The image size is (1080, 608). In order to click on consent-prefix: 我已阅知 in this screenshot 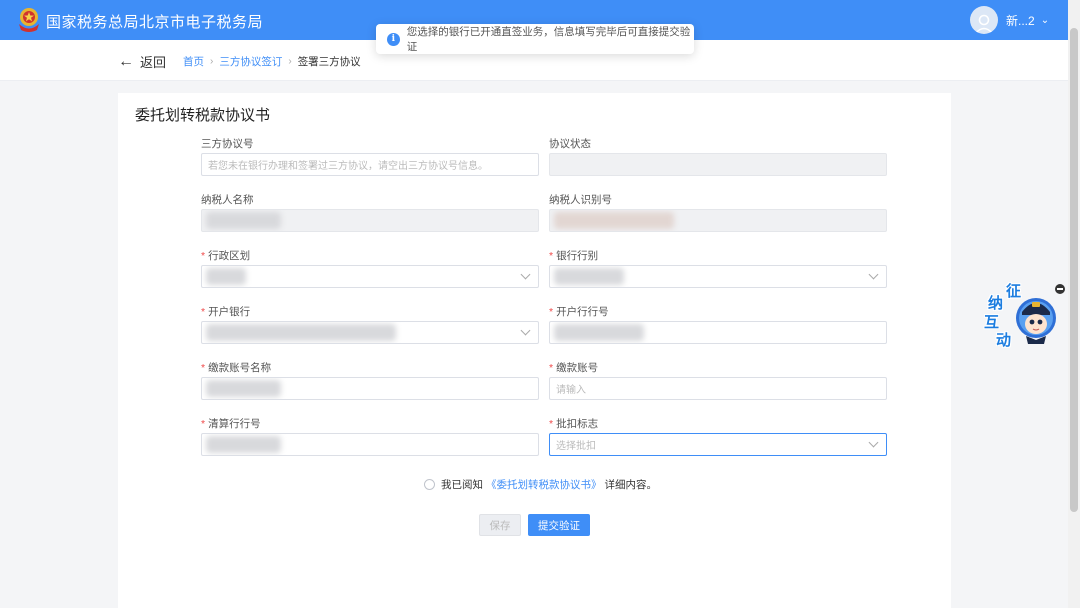, I will do `click(462, 485)`.